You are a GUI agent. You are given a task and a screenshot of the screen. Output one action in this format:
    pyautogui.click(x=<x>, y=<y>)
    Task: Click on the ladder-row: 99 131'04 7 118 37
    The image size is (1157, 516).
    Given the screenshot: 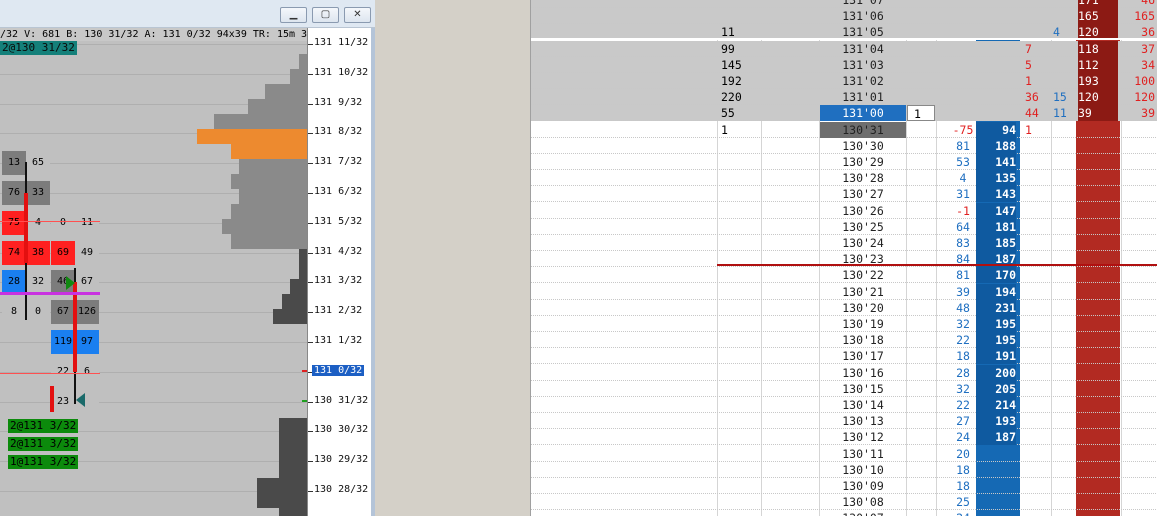 What is the action you would take?
    pyautogui.click(x=844, y=49)
    